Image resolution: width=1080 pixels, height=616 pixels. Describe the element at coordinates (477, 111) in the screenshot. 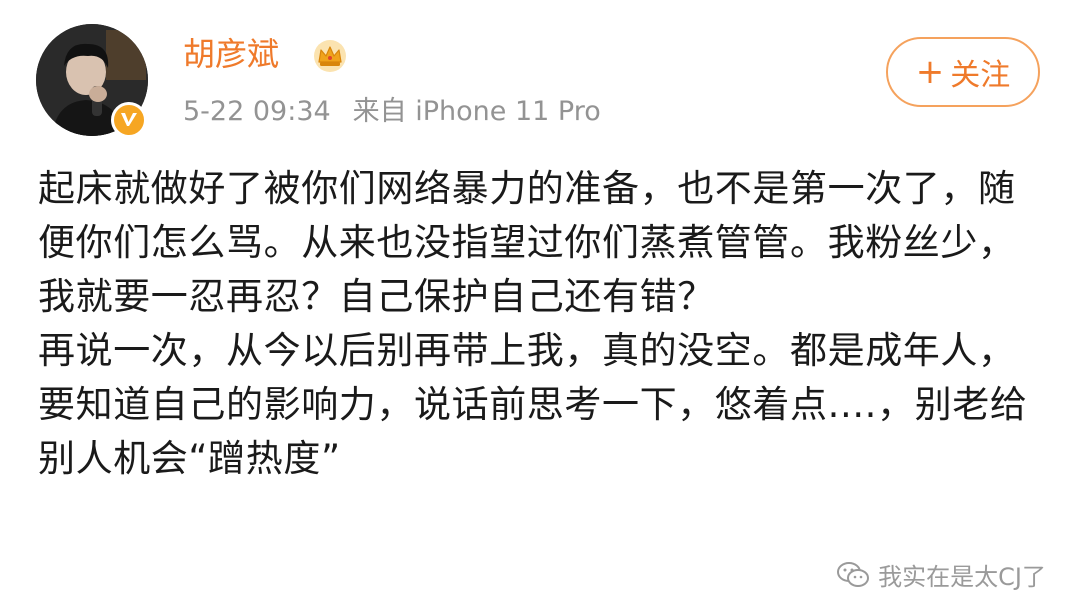

I see `post-source: 来自 iPhone 11 Pro` at that location.